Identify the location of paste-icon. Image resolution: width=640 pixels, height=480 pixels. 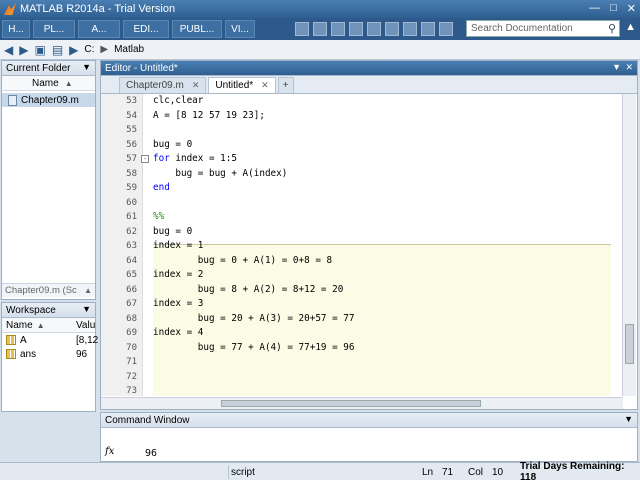
(374, 29).